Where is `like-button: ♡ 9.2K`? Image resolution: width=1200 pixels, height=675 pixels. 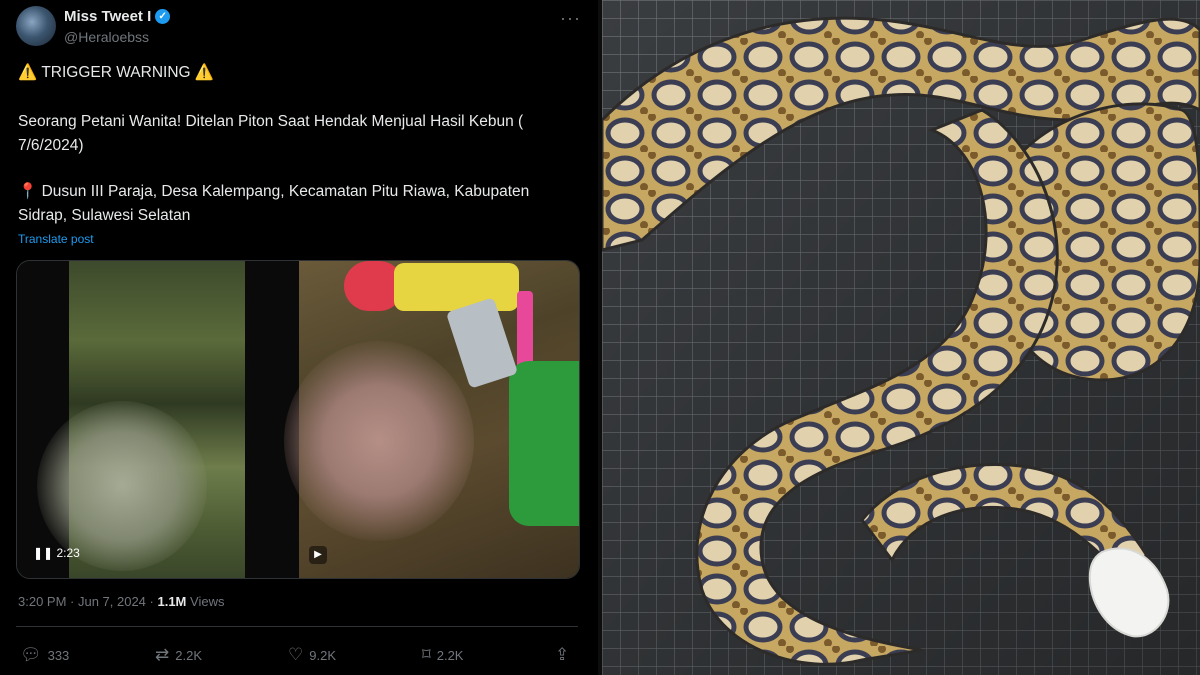
like-button: ♡ 9.2K is located at coordinates (312, 655).